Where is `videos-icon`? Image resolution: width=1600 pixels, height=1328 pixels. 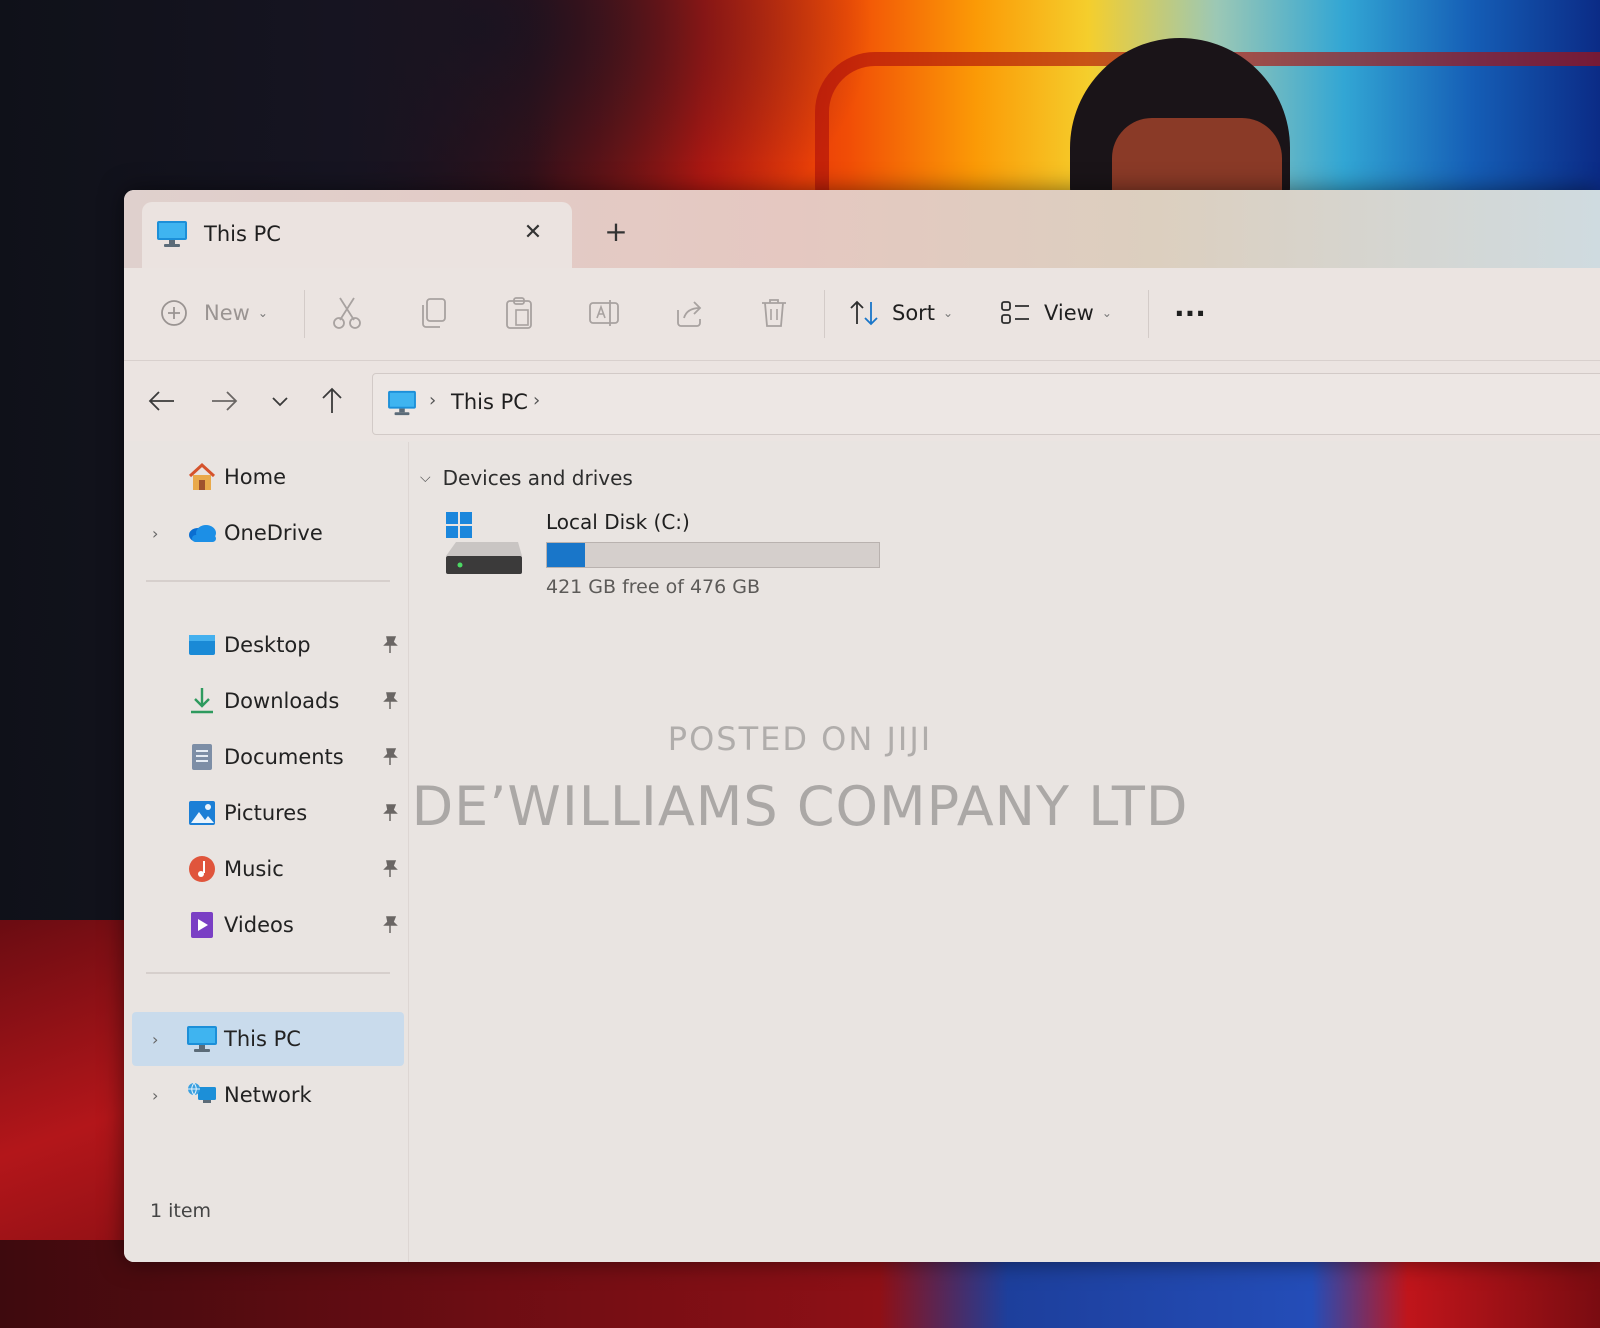 videos-icon is located at coordinates (202, 925).